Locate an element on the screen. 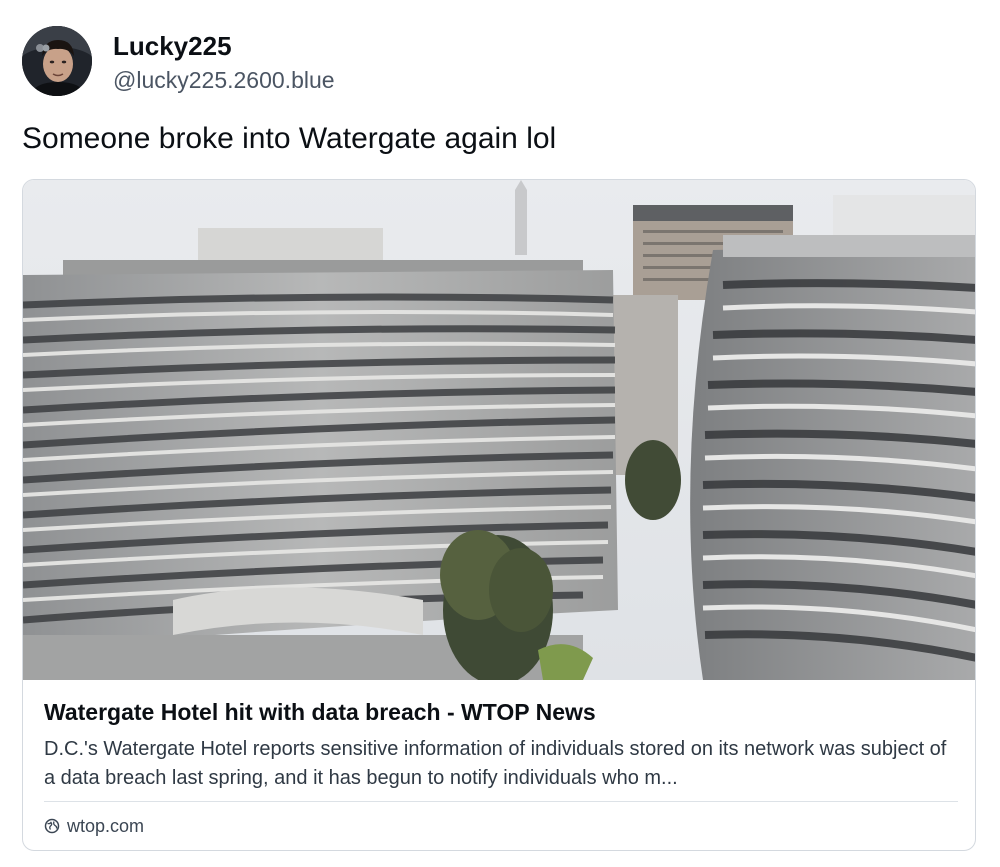  article-domain: wtop.com is located at coordinates (94, 826).